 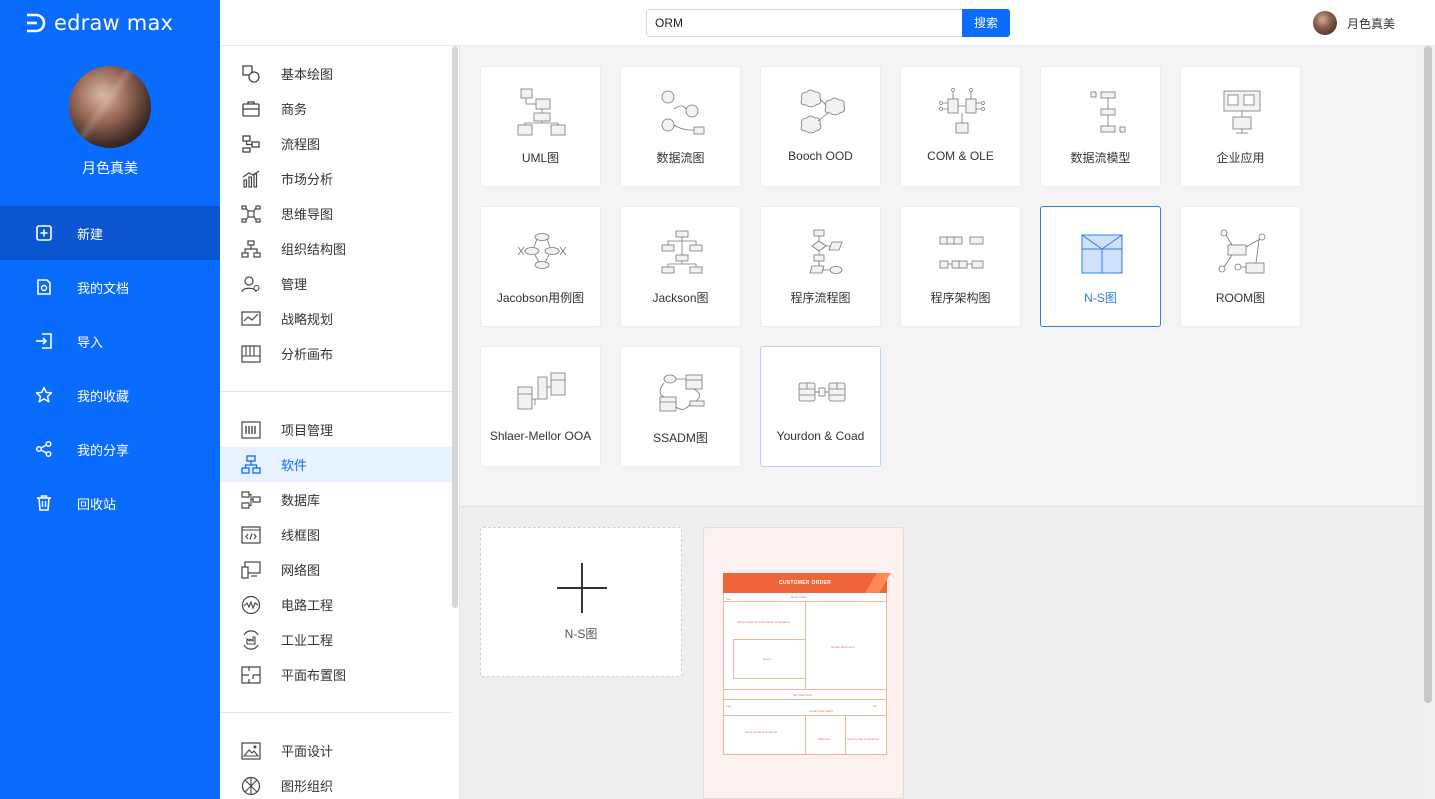 I want to click on mind-map-icon, so click(x=251, y=213).